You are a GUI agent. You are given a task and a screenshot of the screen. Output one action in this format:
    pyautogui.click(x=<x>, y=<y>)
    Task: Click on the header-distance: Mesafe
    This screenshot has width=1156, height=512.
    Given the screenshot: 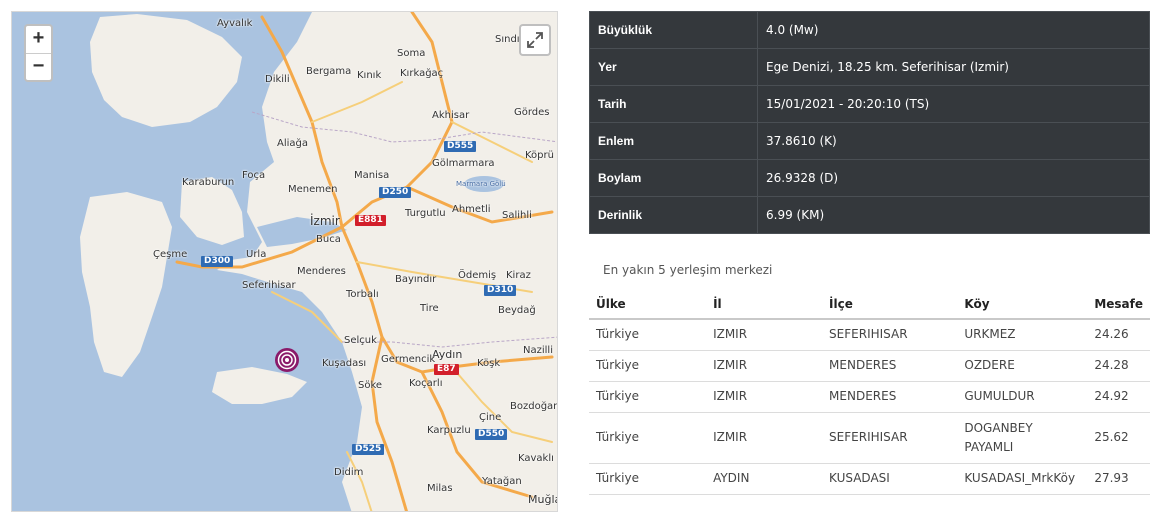 What is the action you would take?
    pyautogui.click(x=1118, y=304)
    